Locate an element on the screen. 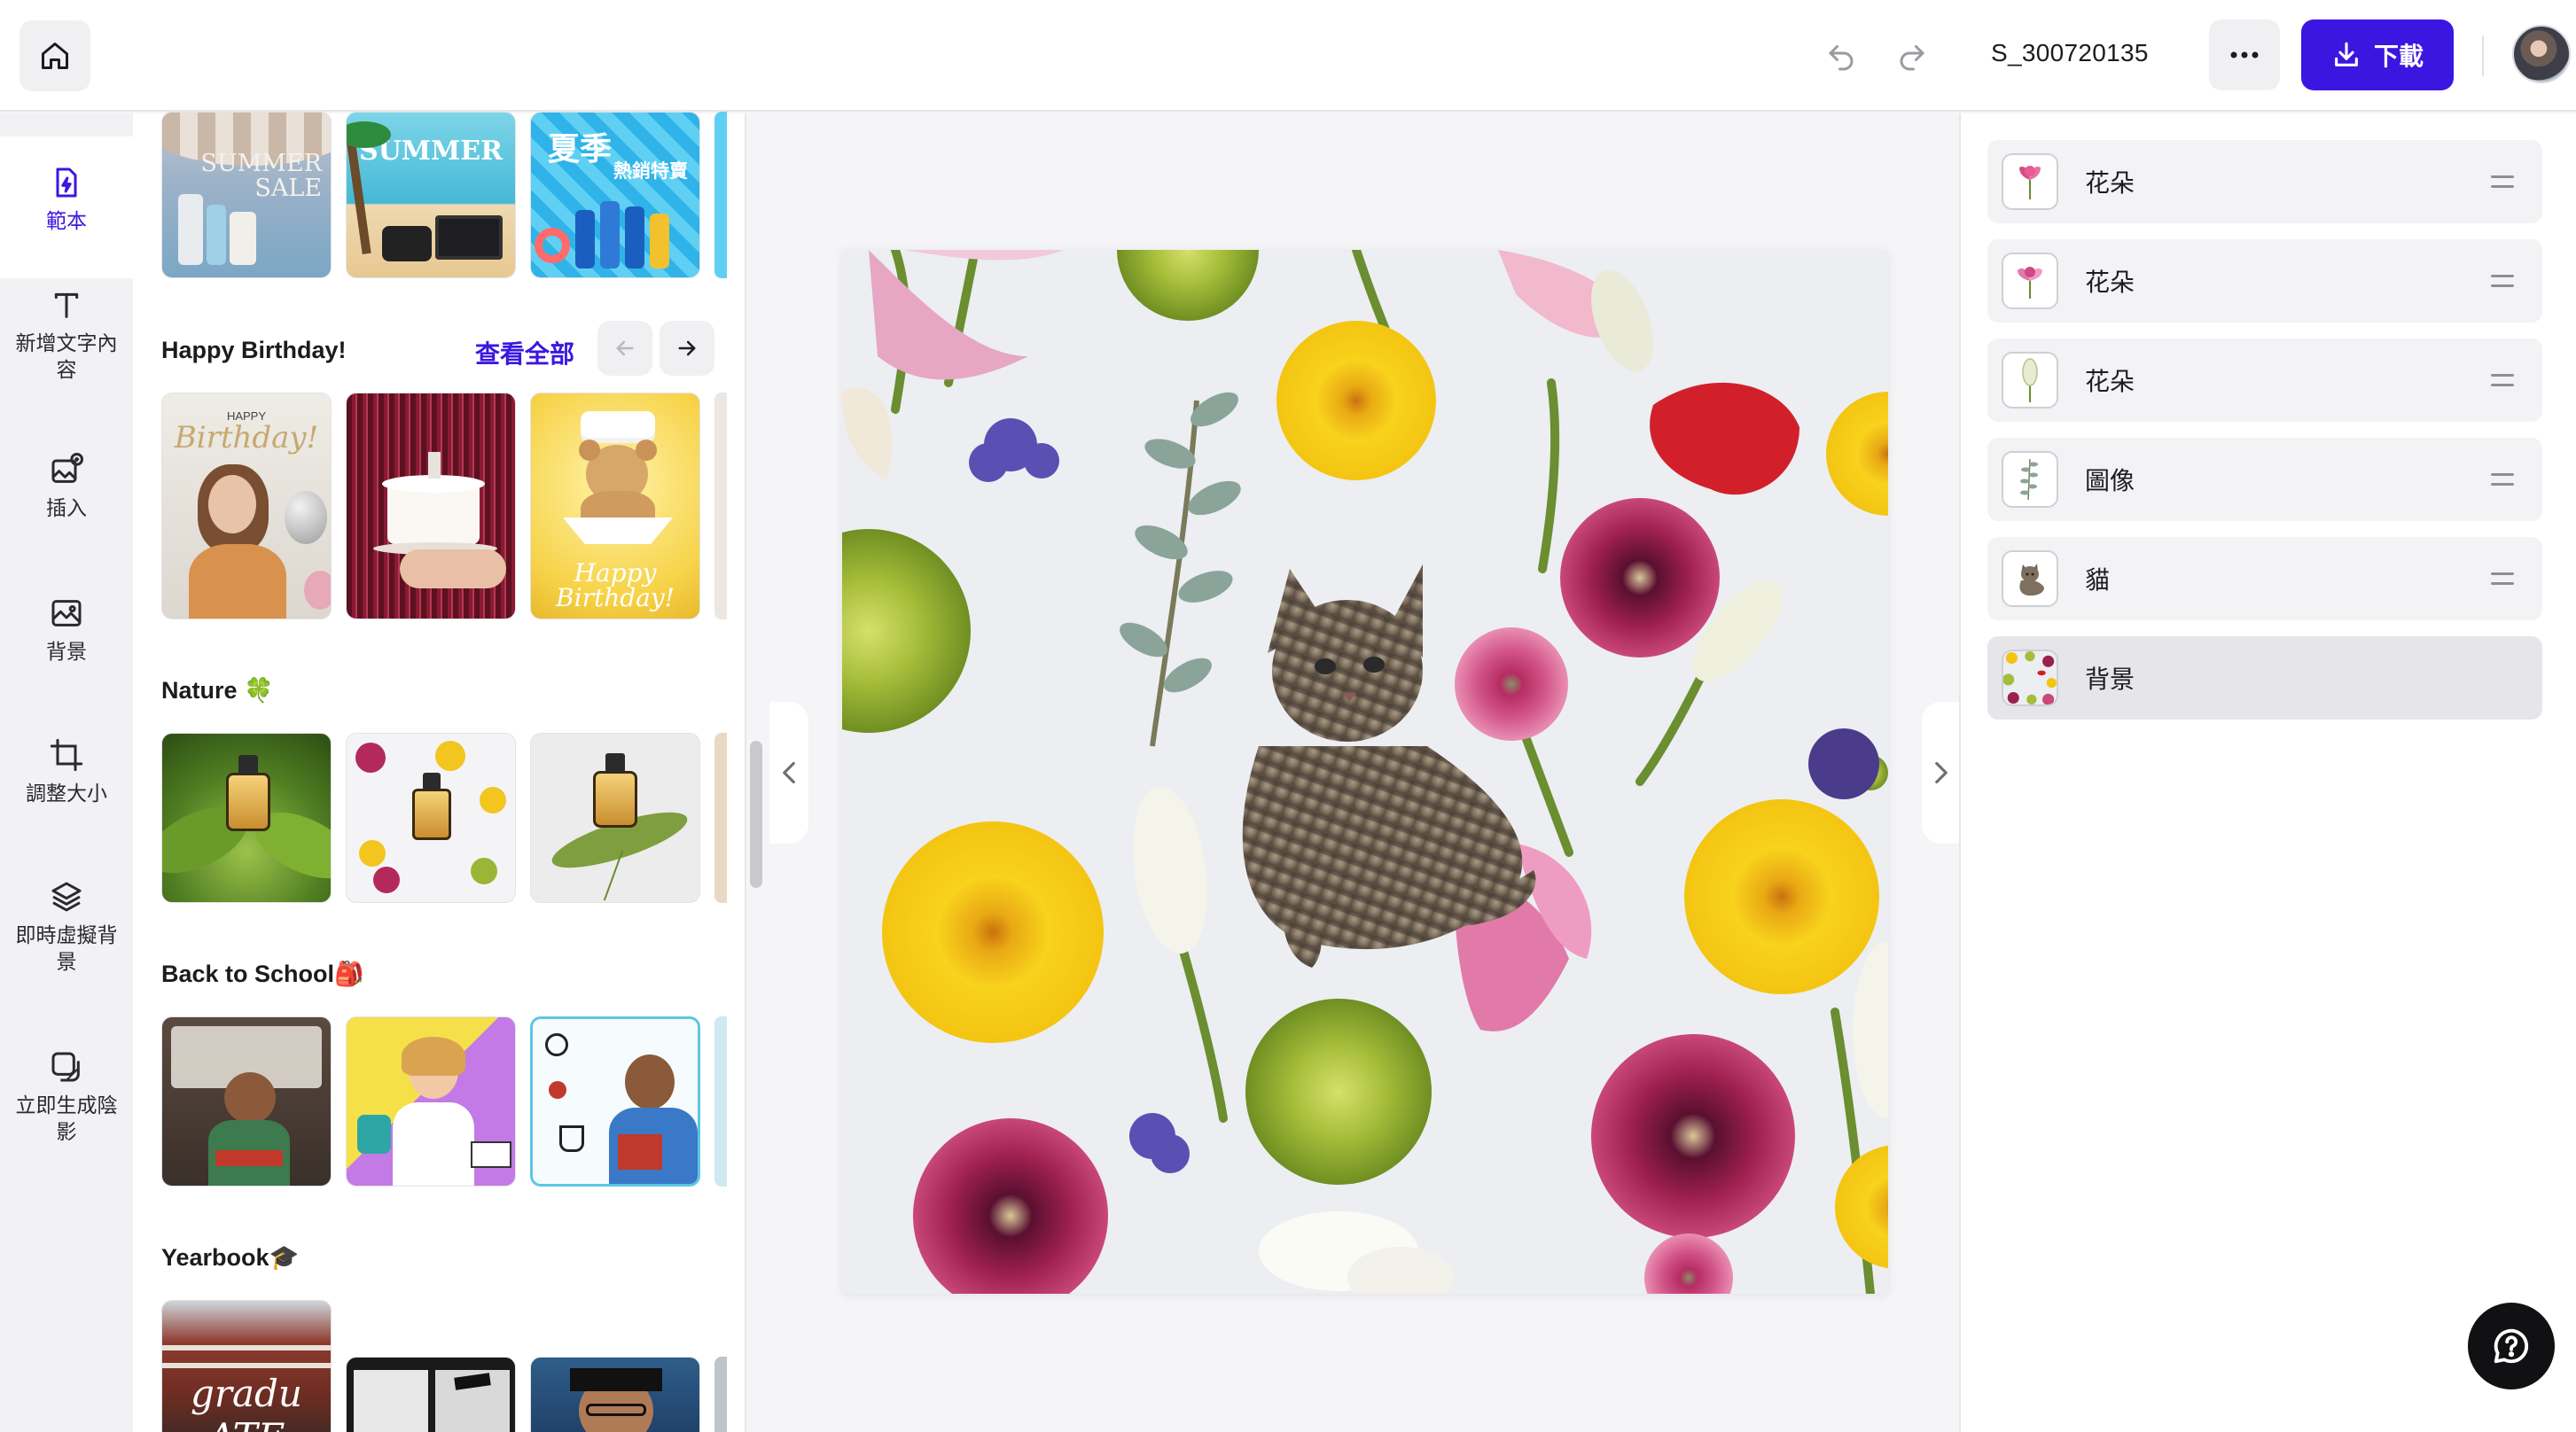 This screenshot has width=2576, height=1432. yearbook-text: gradu ATE is located at coordinates (247, 1402).